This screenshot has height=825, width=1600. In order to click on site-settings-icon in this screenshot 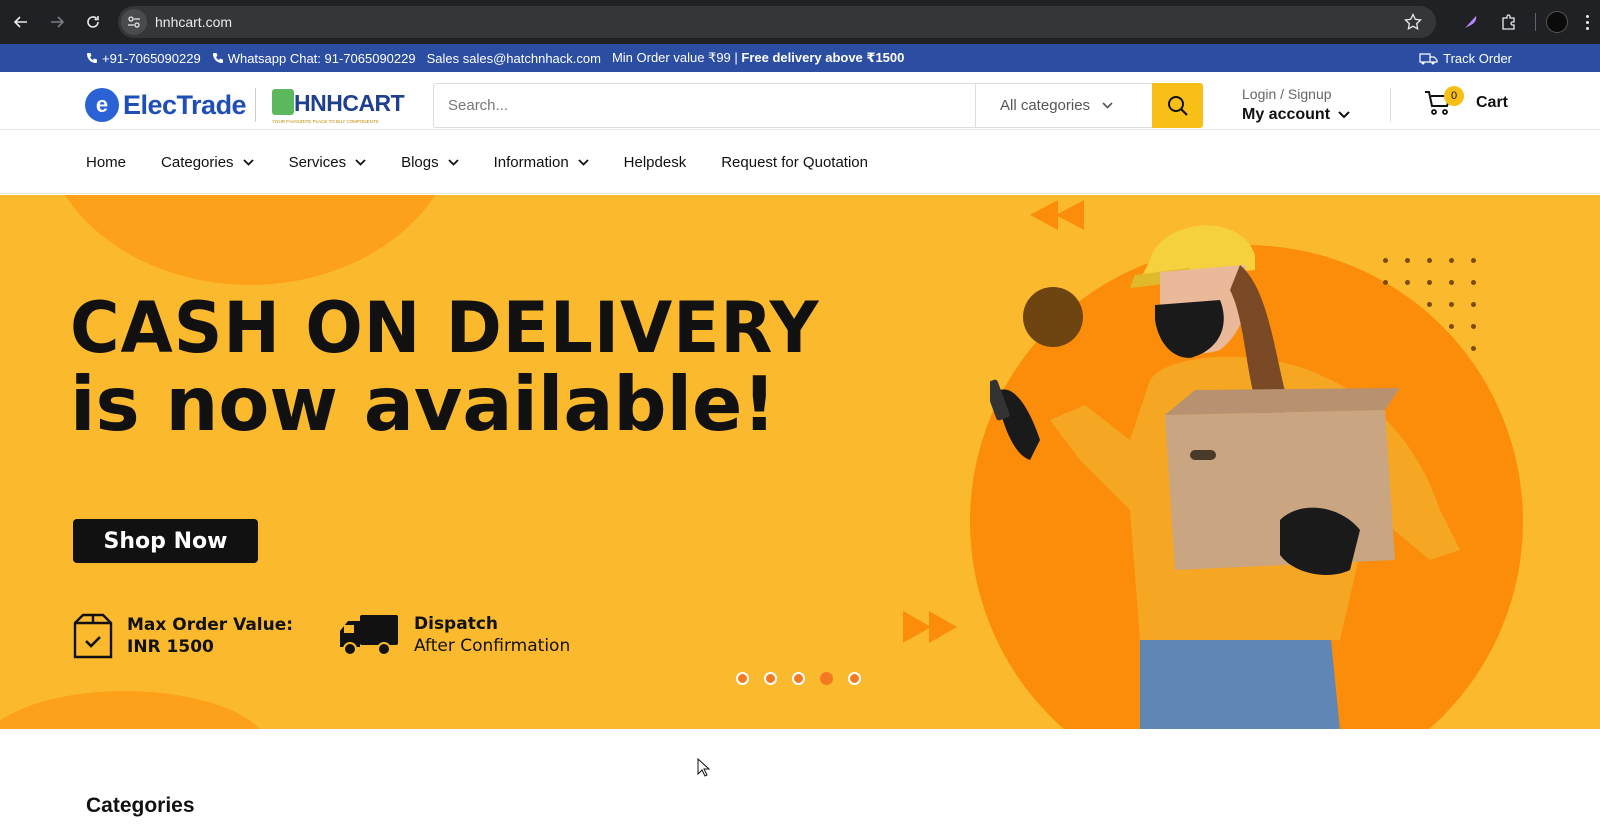, I will do `click(134, 22)`.